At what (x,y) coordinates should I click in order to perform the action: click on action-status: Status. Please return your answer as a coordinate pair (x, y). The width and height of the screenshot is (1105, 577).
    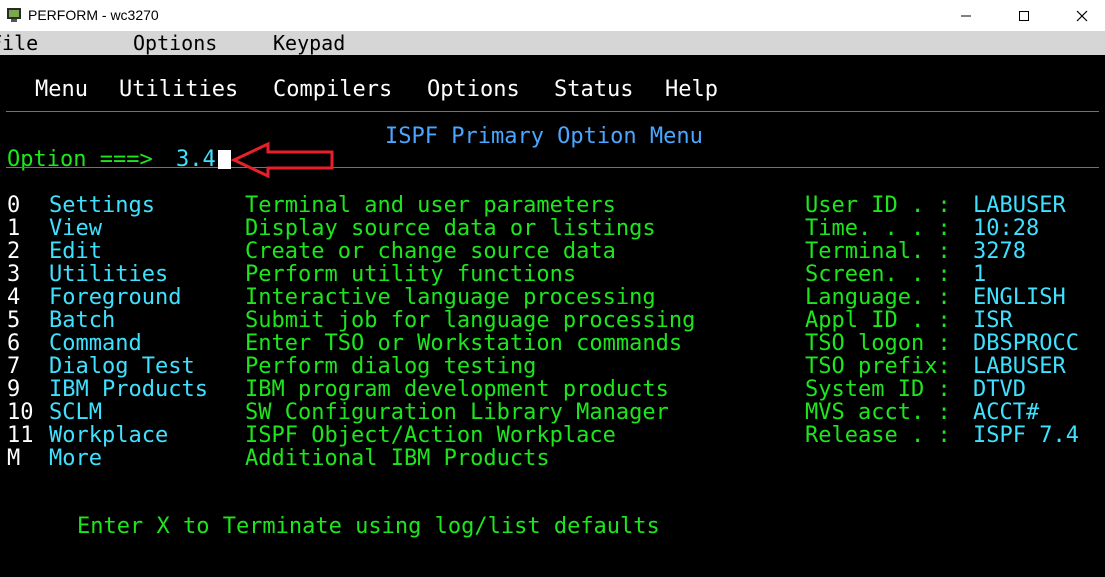
    Looking at the image, I should click on (593, 89).